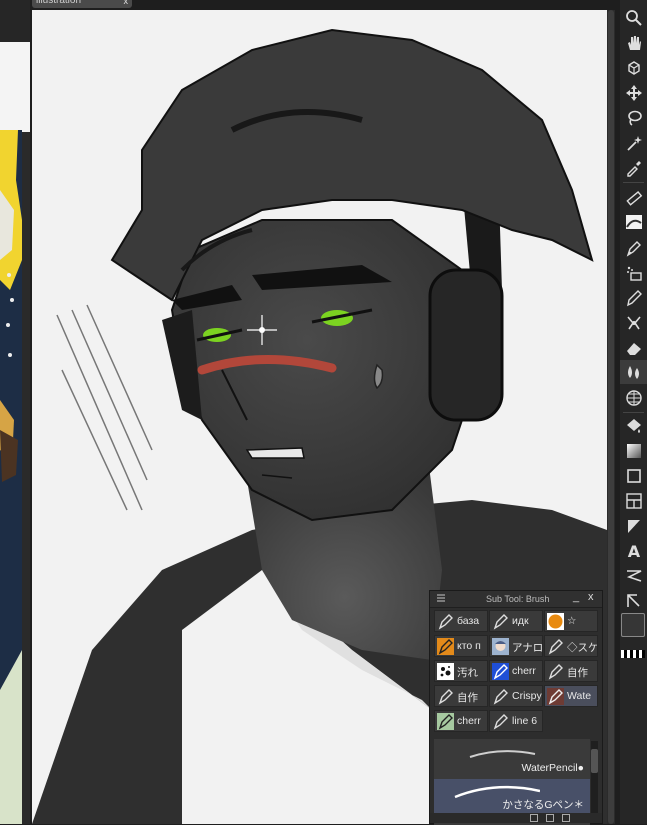 Image resolution: width=647 pixels, height=825 pixels. I want to click on figure-icon, so click(633, 476).